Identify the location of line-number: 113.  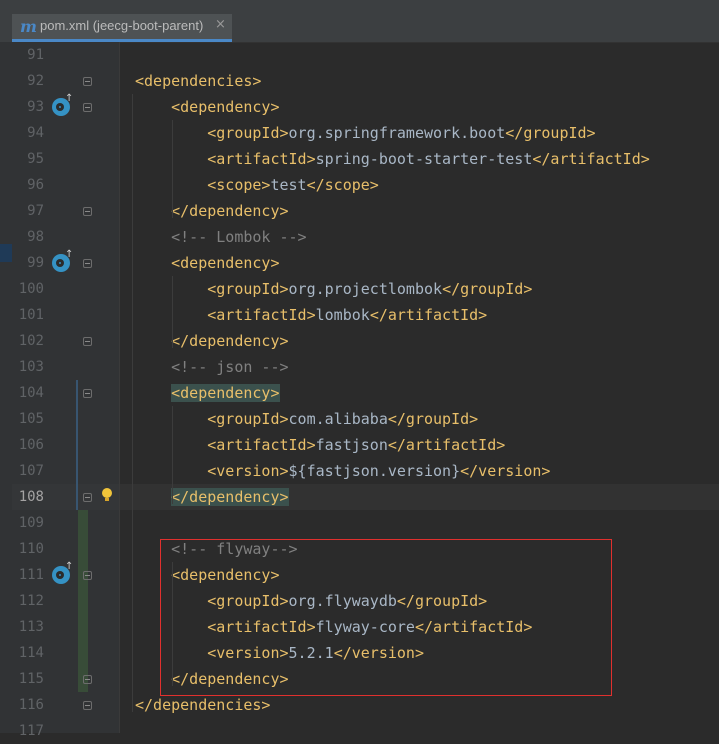
(31, 627).